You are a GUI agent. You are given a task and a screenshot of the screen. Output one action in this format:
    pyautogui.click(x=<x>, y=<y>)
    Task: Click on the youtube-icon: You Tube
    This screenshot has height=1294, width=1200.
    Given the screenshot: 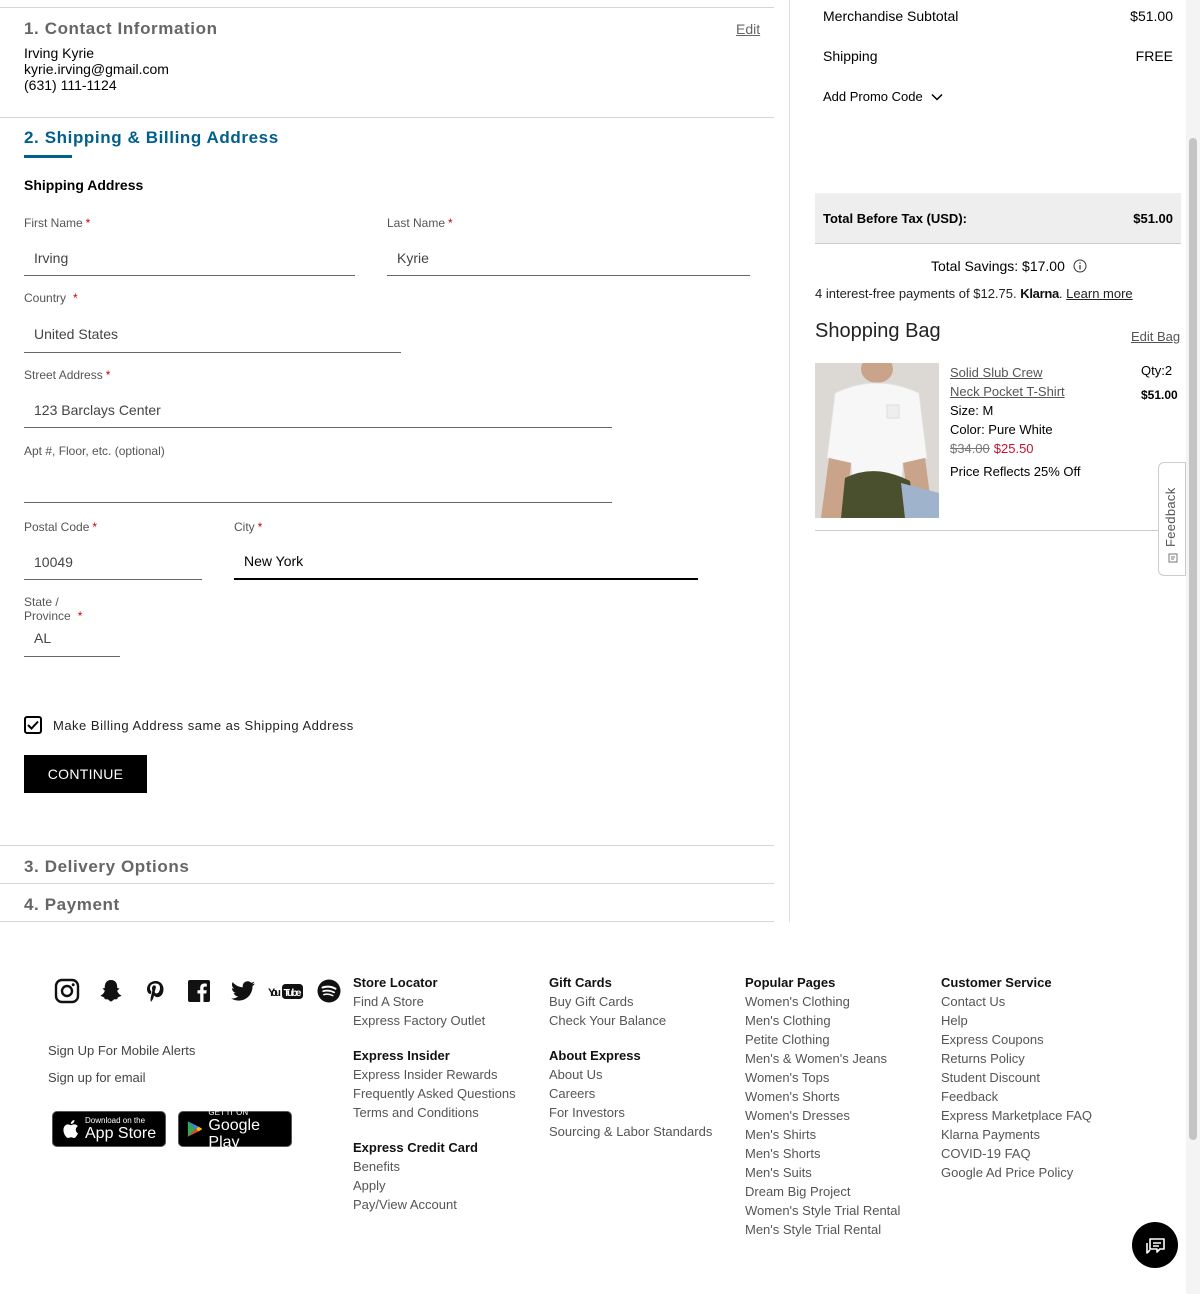 What is the action you would take?
    pyautogui.click(x=286, y=991)
    